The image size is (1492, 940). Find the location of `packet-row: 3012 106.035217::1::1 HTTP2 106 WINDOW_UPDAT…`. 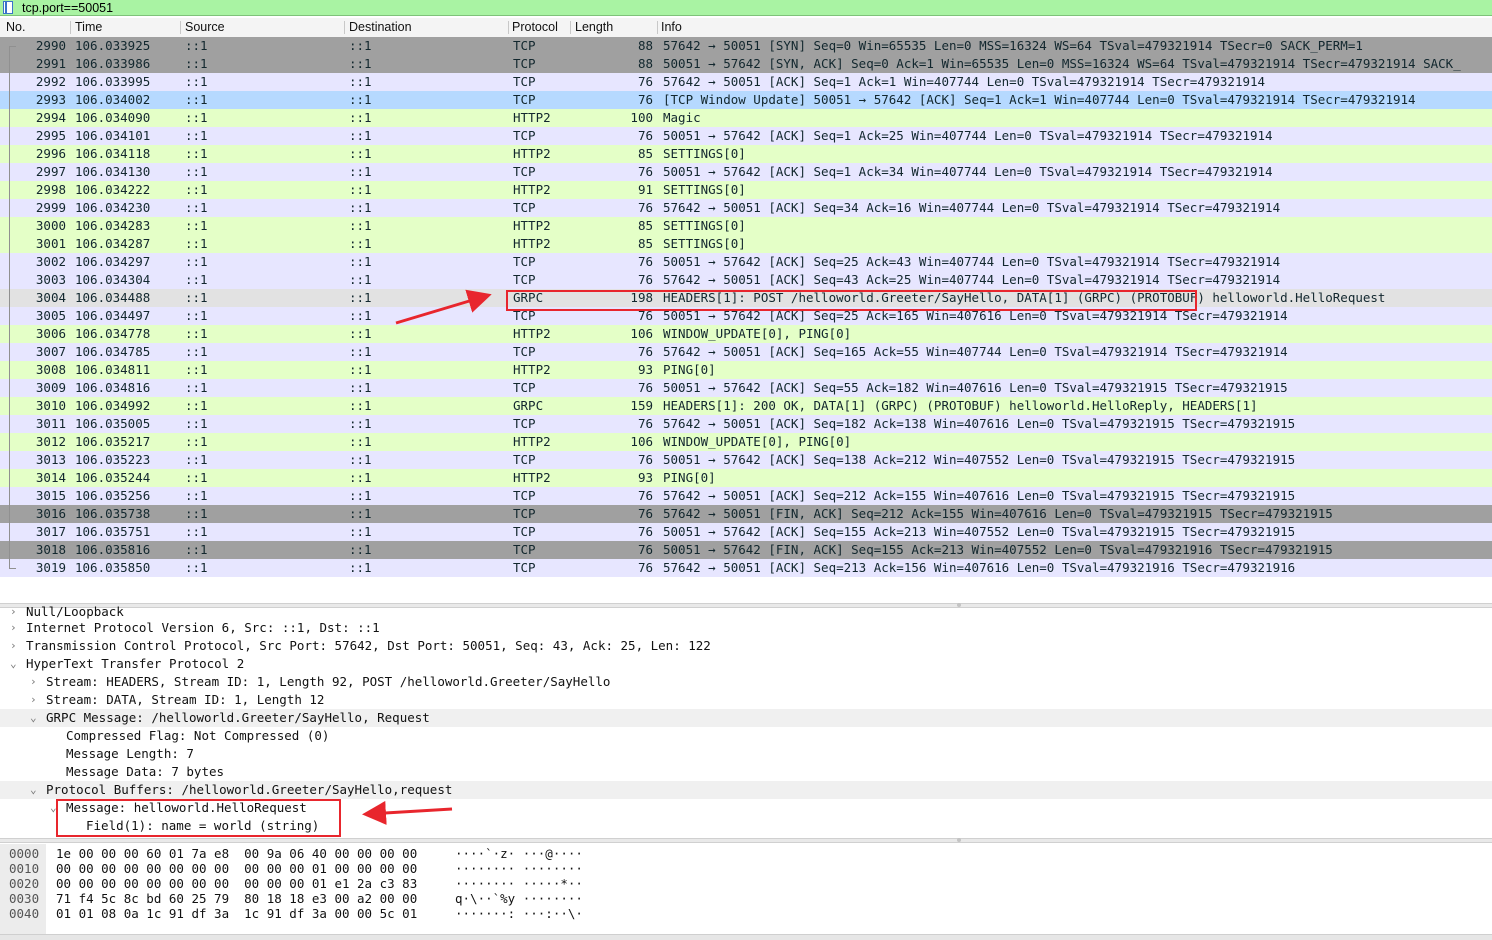

packet-row: 3012 106.035217::1::1 HTTP2 106 WINDOW_UPDAT… is located at coordinates (746, 442).